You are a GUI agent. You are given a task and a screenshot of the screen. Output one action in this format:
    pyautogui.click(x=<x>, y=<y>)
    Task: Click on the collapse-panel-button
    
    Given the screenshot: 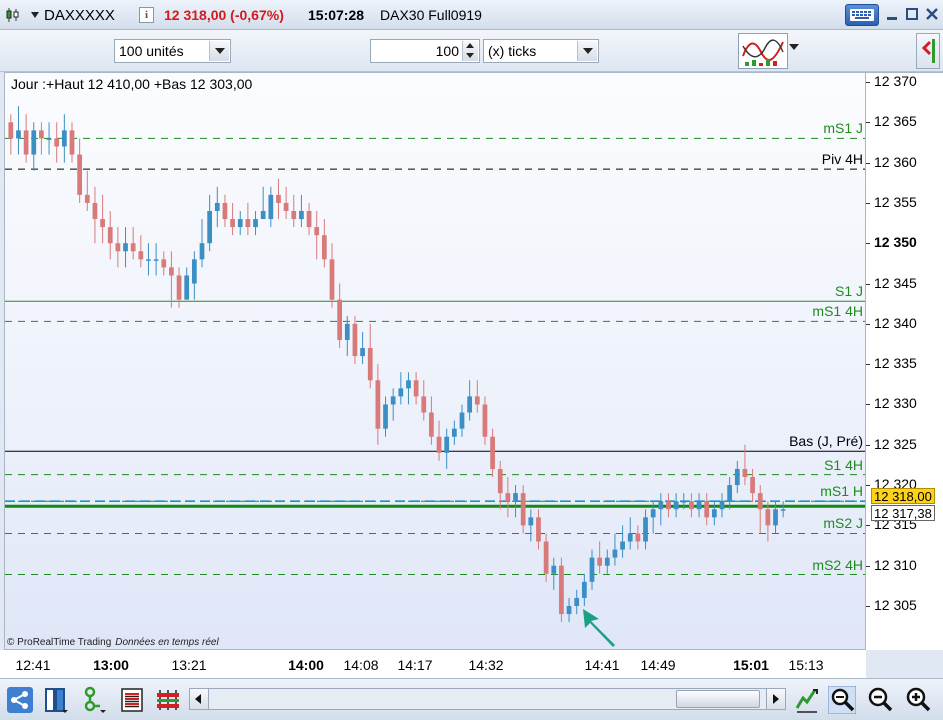 What is the action you would take?
    pyautogui.click(x=928, y=51)
    